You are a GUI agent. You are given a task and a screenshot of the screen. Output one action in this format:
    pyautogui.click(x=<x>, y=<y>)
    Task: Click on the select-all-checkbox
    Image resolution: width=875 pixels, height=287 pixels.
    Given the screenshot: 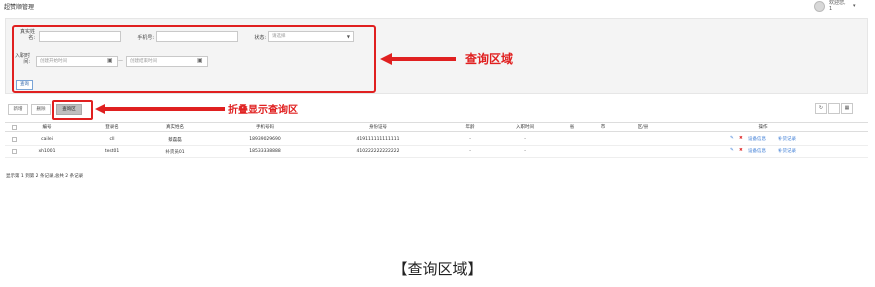 What is the action you would take?
    pyautogui.click(x=14, y=127)
    